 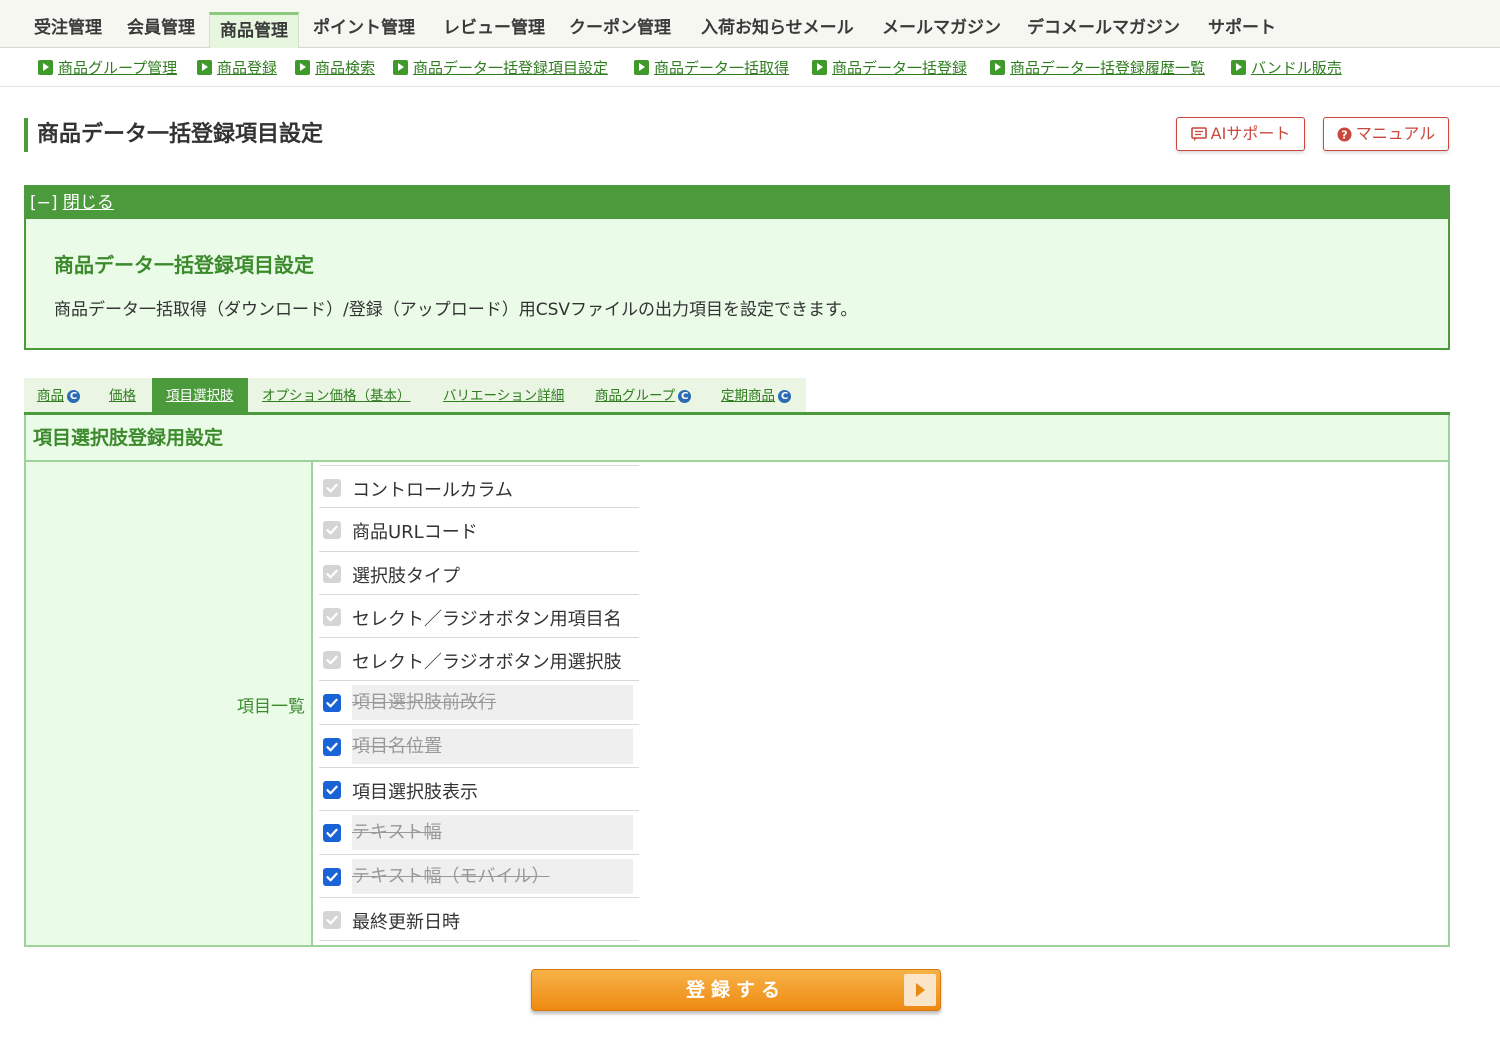 What do you see at coordinates (271, 707) in the screenshot?
I see `item-list-label: 項目一覧` at bounding box center [271, 707].